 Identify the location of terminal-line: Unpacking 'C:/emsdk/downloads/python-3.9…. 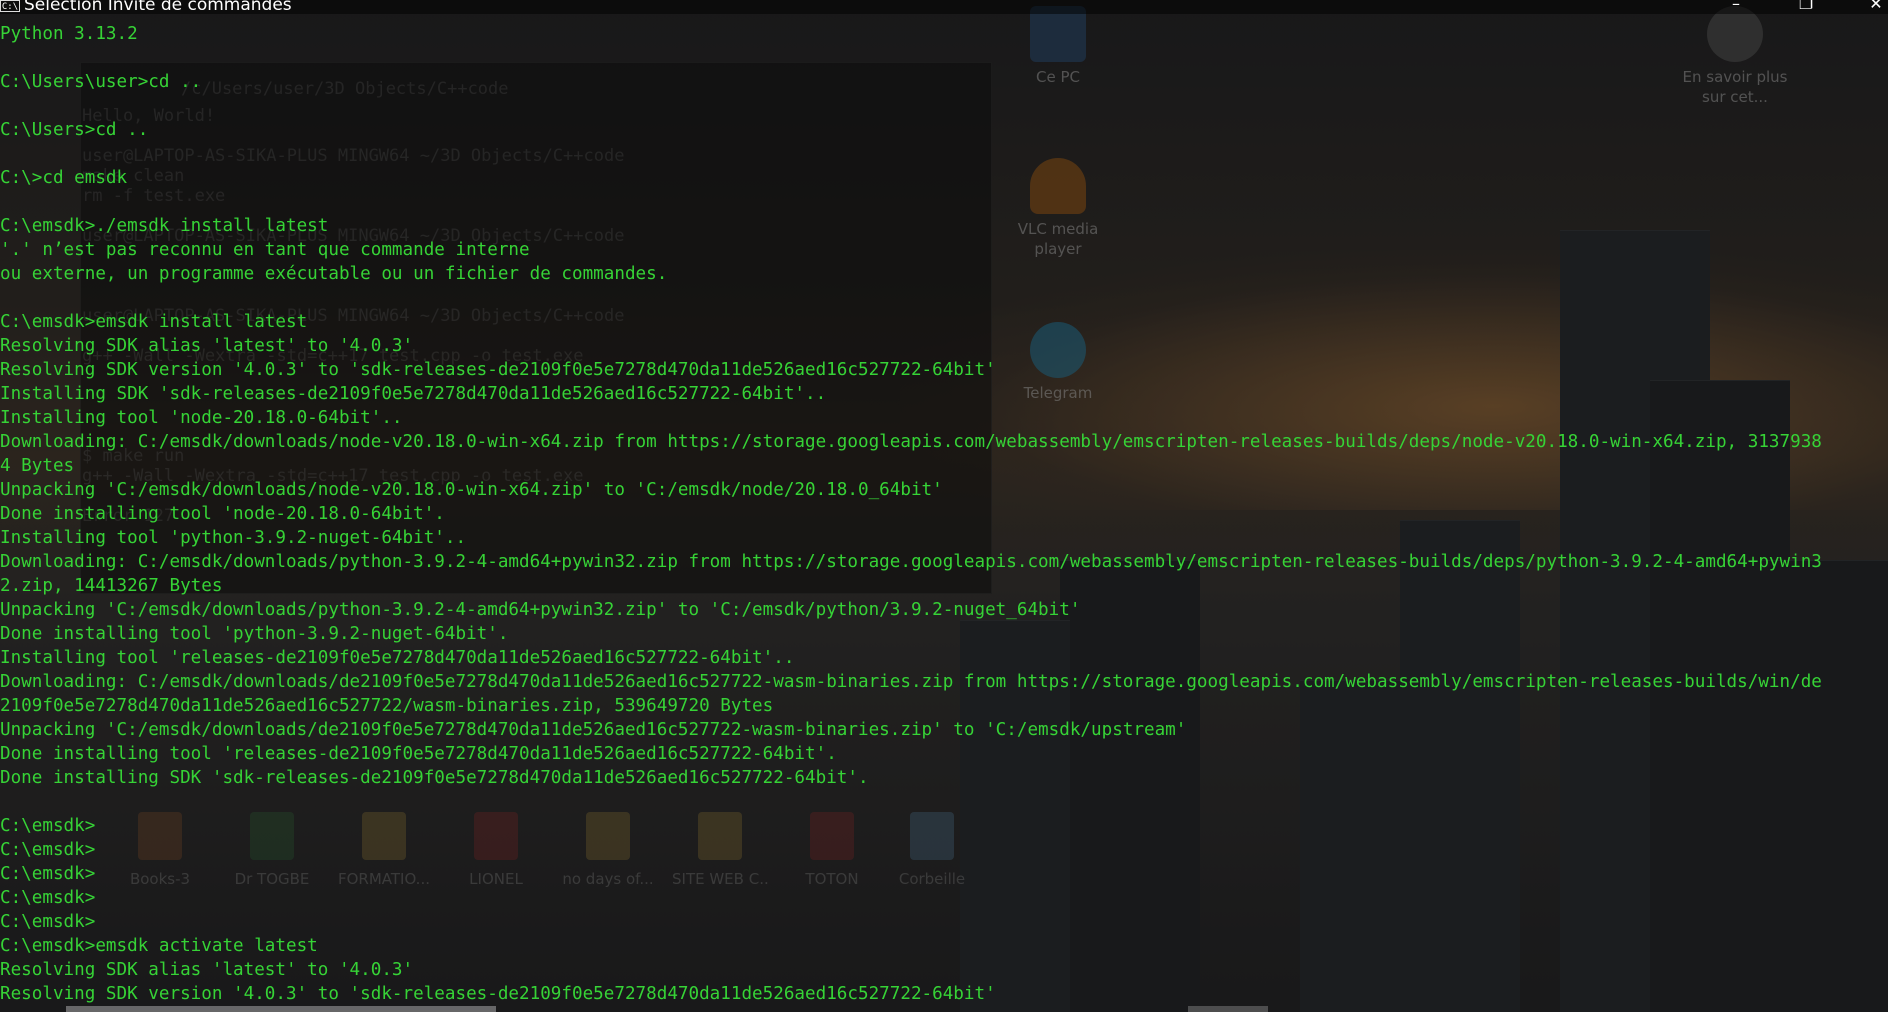
(540, 610).